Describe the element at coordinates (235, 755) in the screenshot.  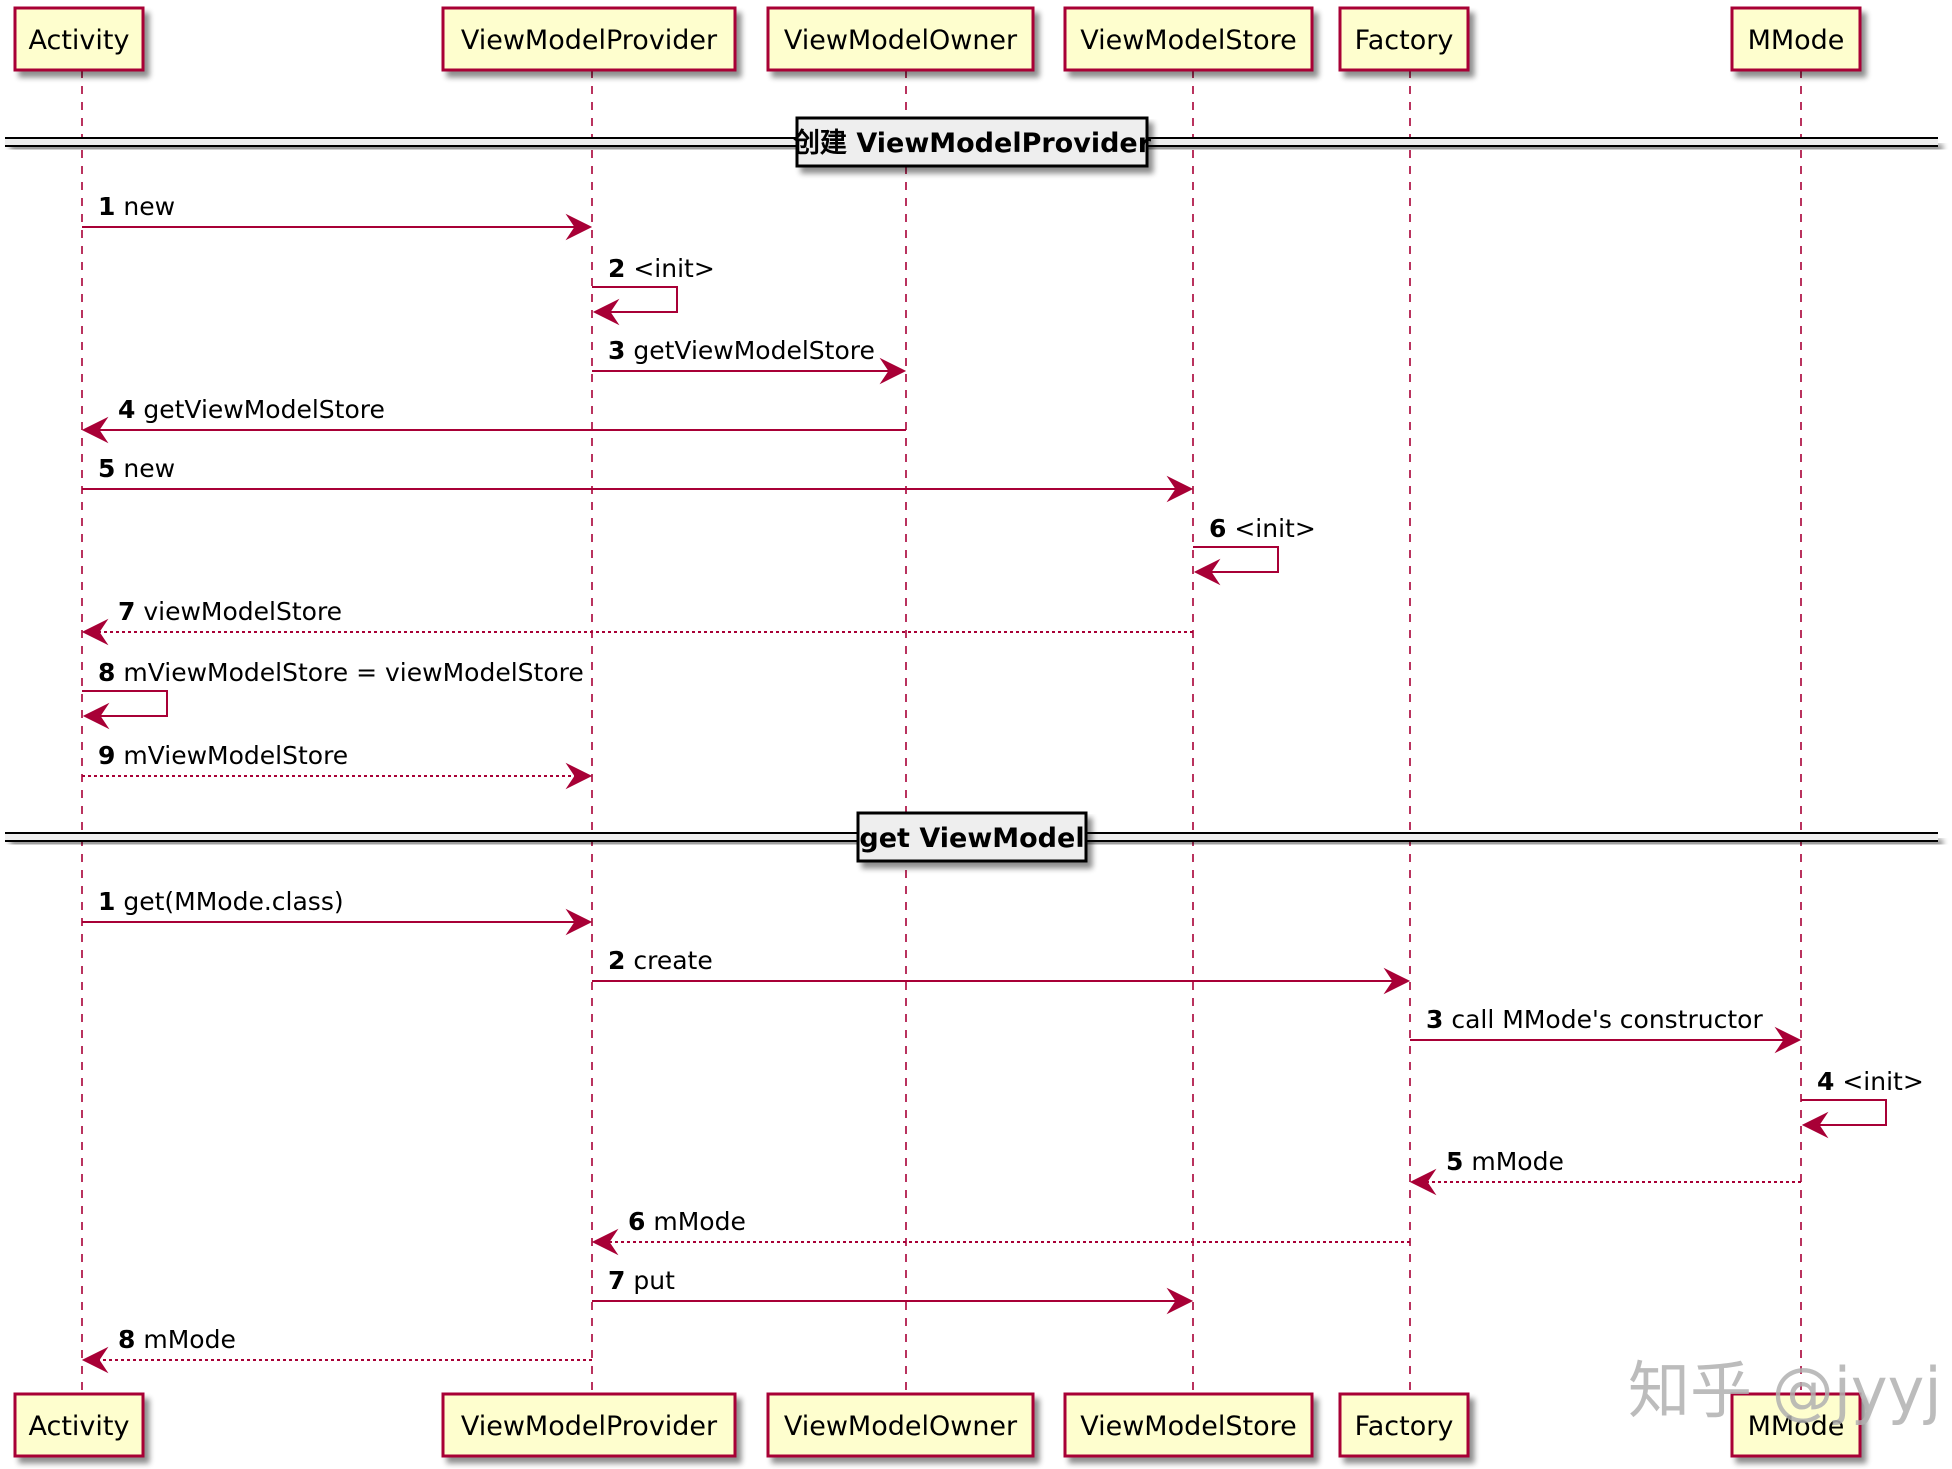
I see `message-text: mViewModelStore` at that location.